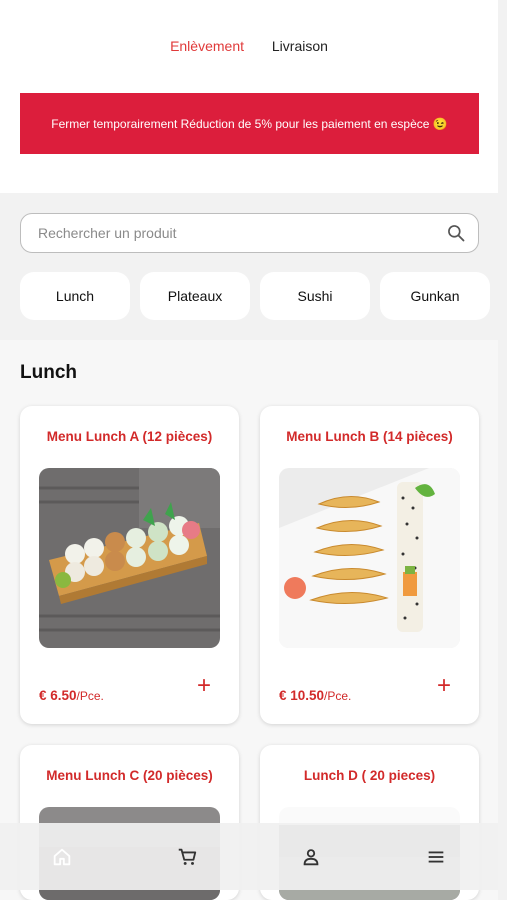 Image resolution: width=507 pixels, height=900 pixels. I want to click on nav-account, so click(311, 857).